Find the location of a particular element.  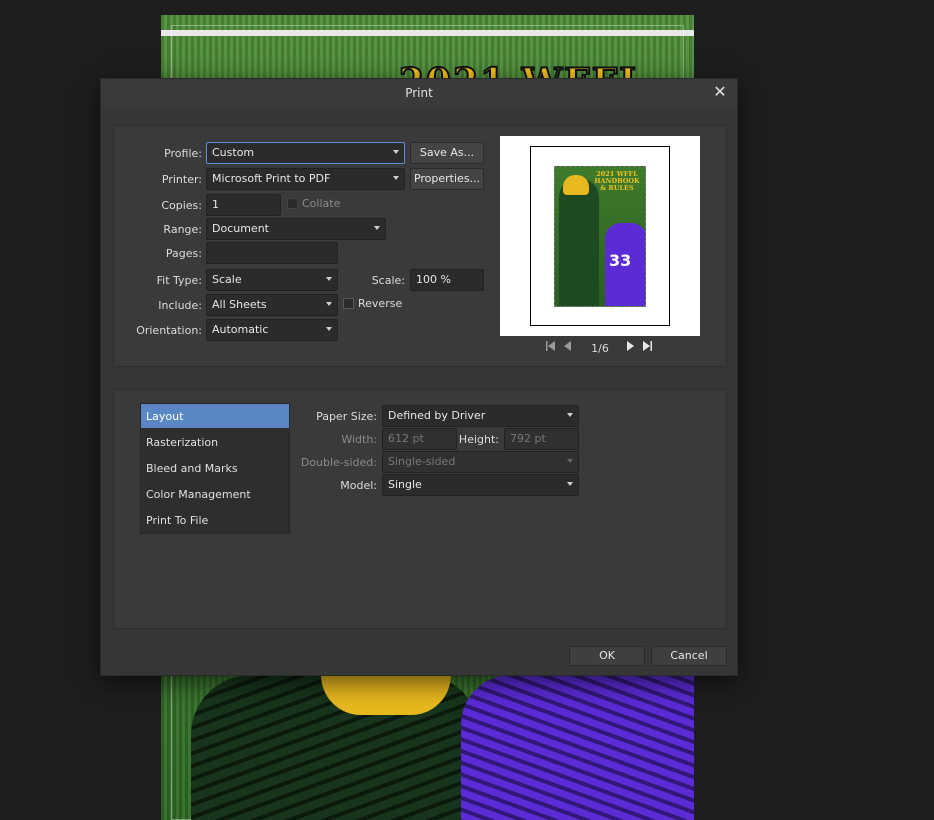

category-layout: Layout is located at coordinates (215, 416).